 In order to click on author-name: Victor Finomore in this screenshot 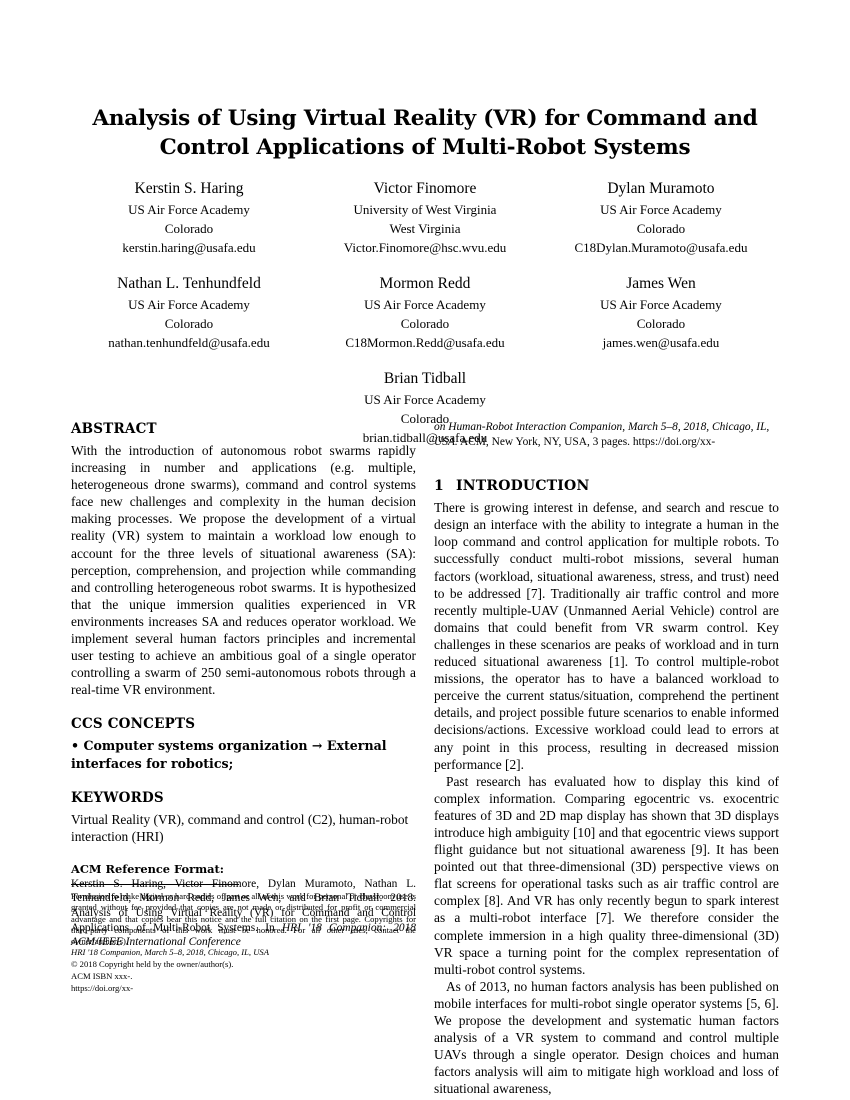, I will do `click(425, 188)`.